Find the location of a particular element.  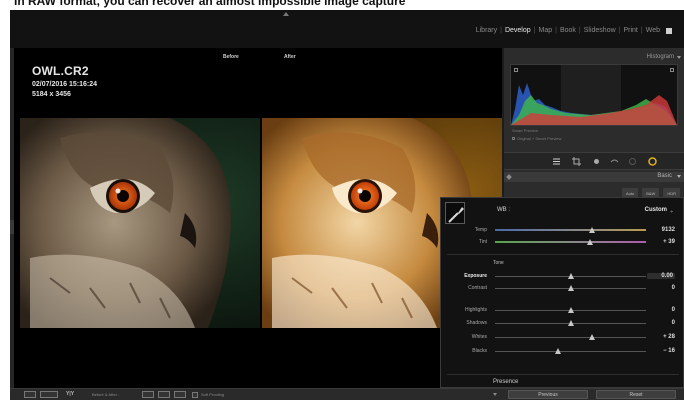

original-photo-toggle: Original + Smart Preview is located at coordinates (536, 138).